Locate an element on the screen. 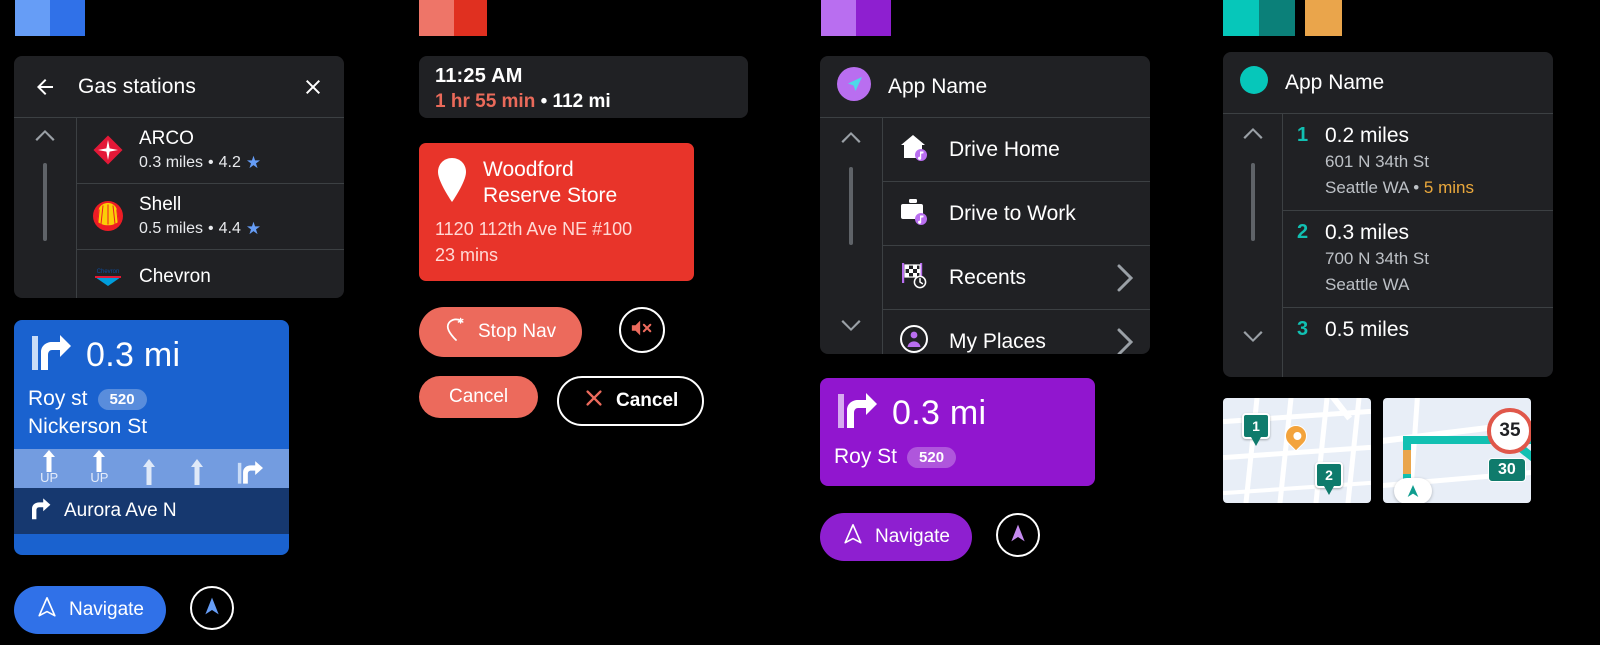 The width and height of the screenshot is (1600, 645). app-name-label: App Name is located at coordinates (1335, 82).